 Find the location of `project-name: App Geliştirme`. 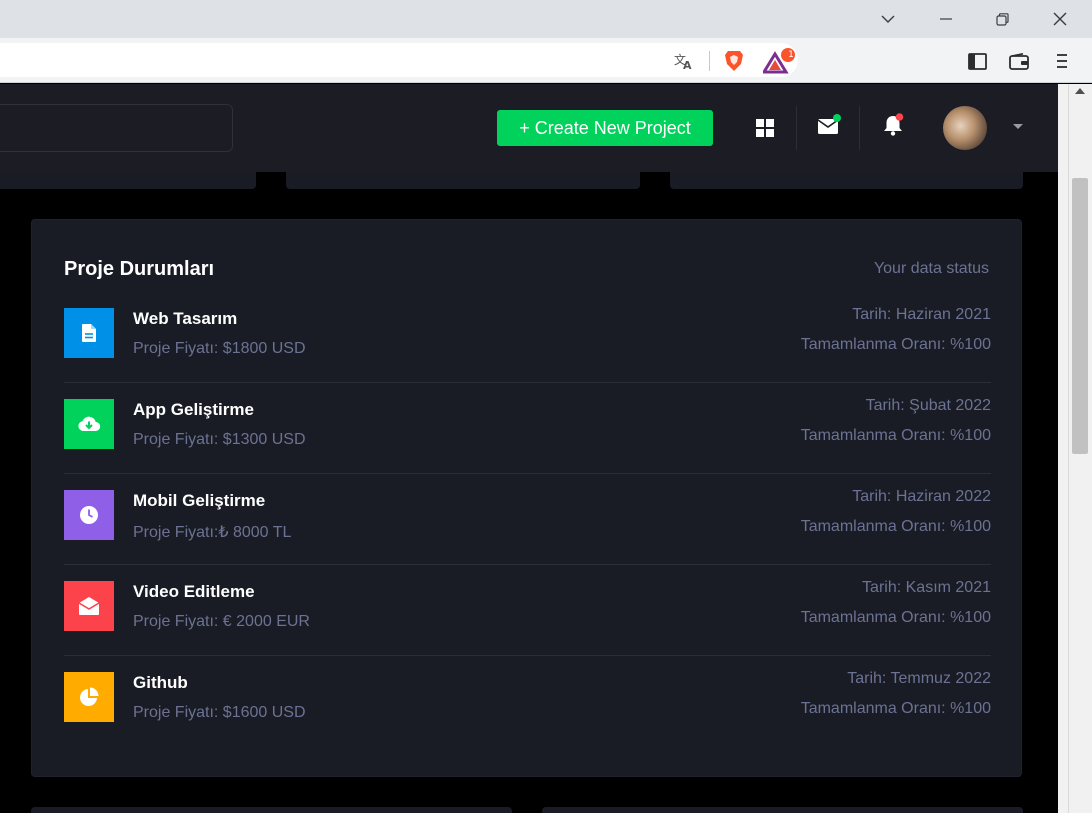

project-name: App Geliştirme is located at coordinates (193, 409).